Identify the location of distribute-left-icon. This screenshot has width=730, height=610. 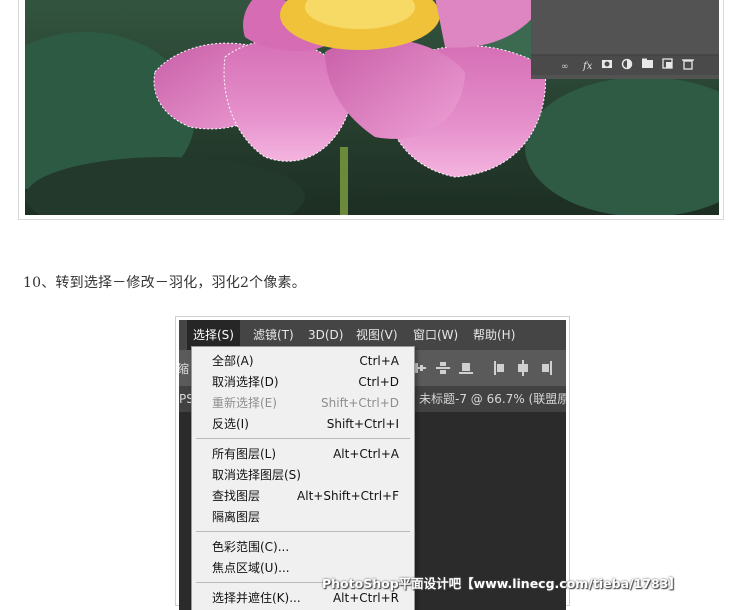
(499, 368).